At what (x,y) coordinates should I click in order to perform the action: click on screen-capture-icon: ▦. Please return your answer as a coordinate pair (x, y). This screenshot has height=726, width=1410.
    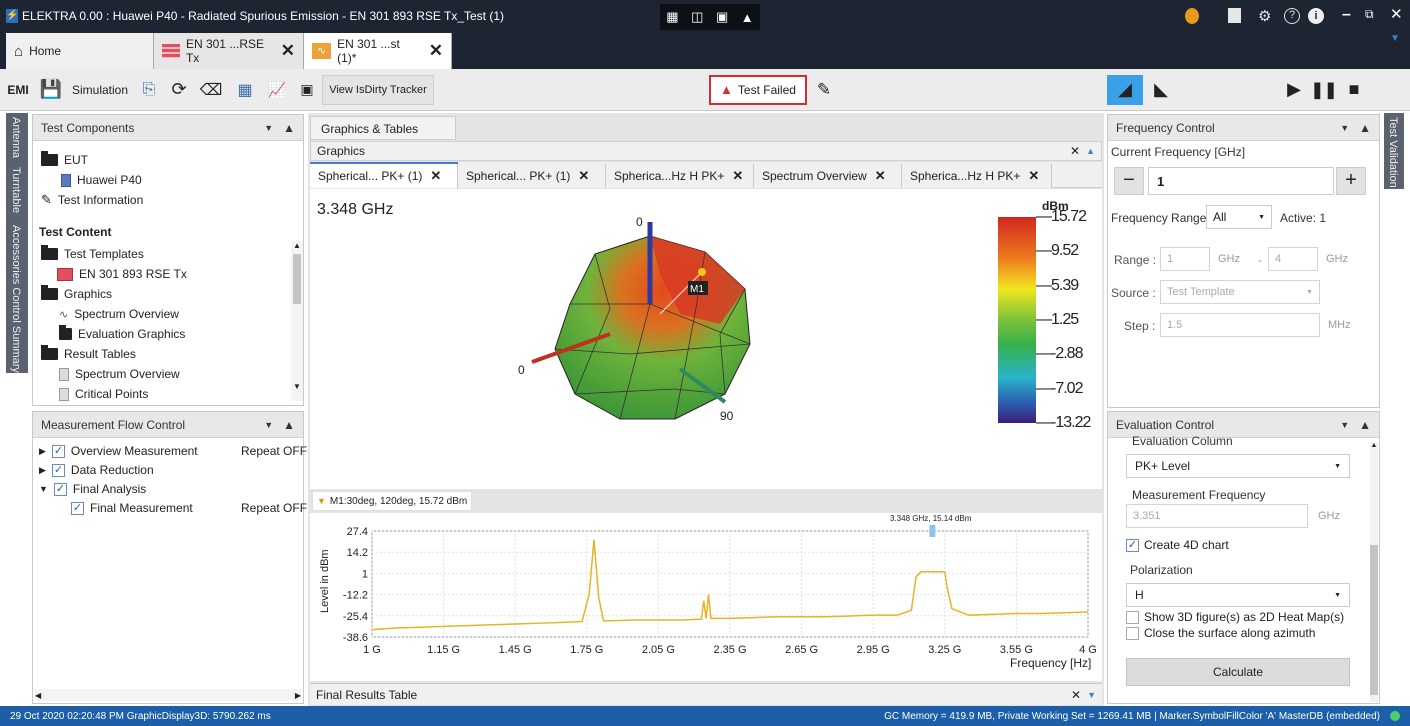
    Looking at the image, I should click on (672, 17).